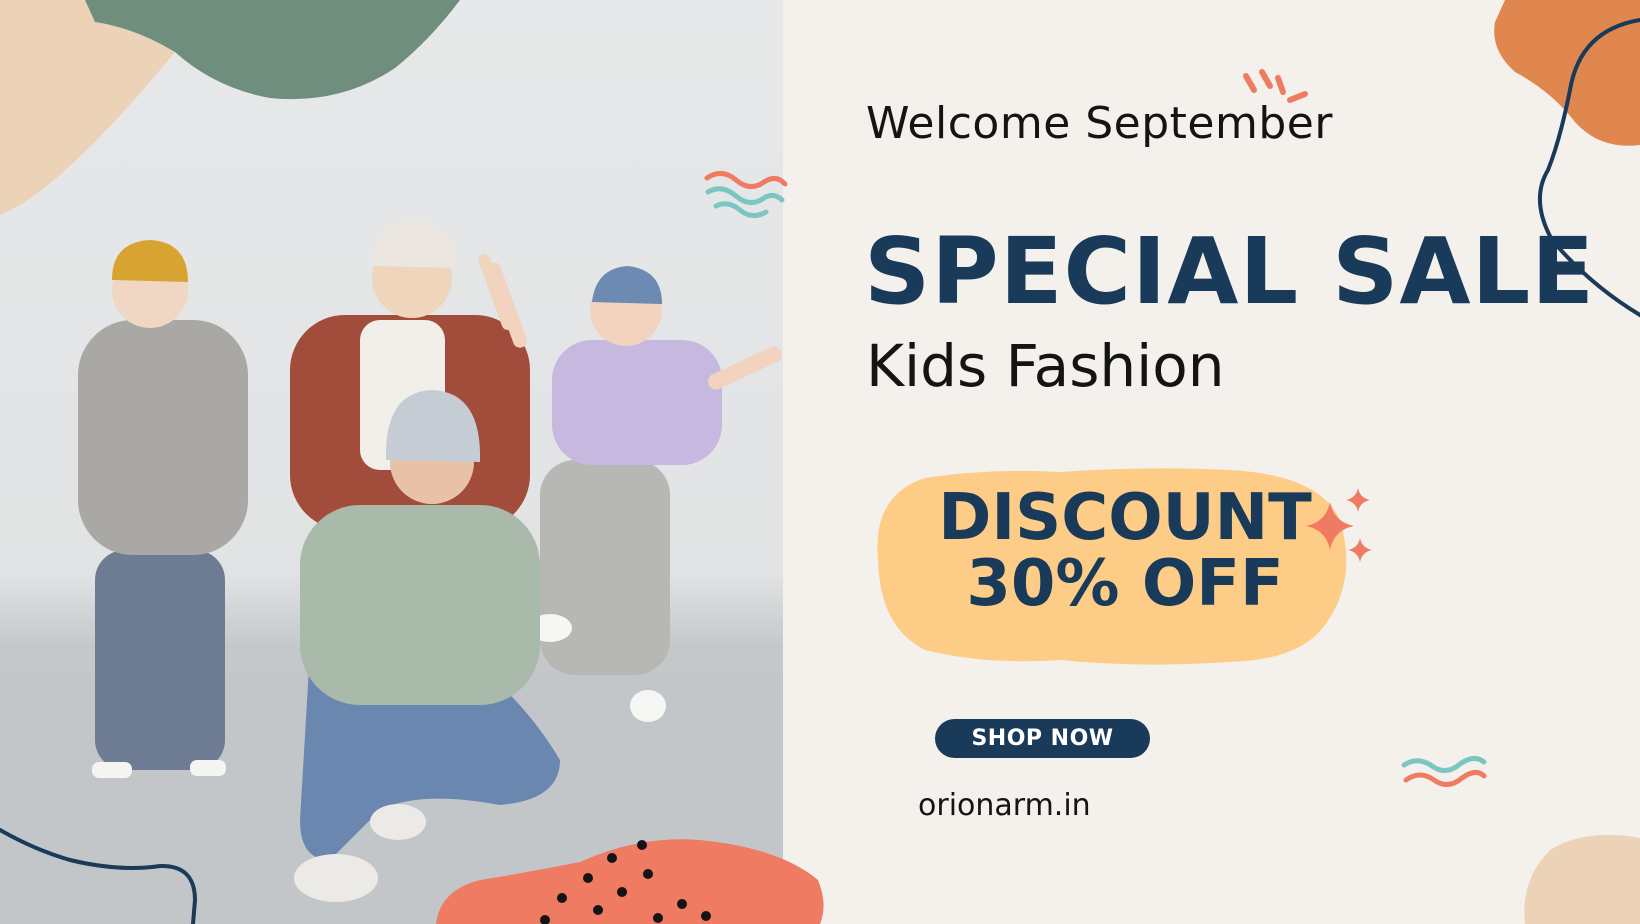 The image size is (1640, 924). Describe the element at coordinates (1275, 86) in the screenshot. I see `burst-decoration` at that location.